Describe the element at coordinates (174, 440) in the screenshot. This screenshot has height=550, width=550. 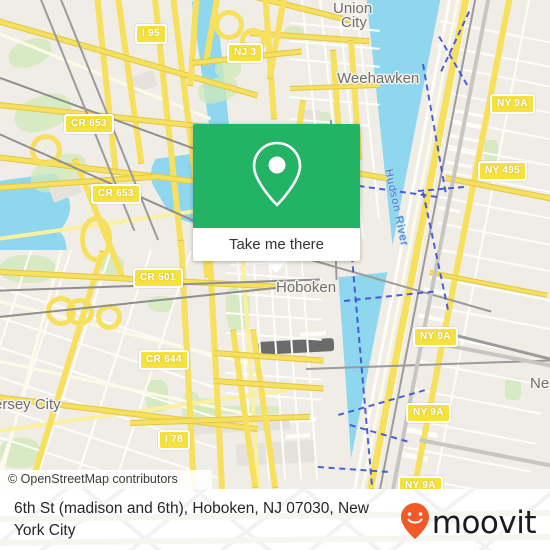
I see `road-shield-i78: I 78` at that location.